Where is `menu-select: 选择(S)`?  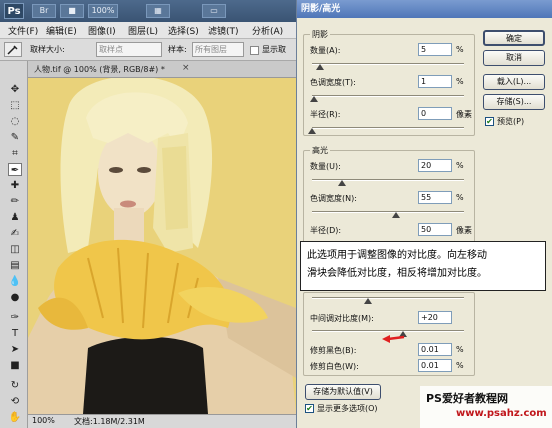
menu-select: 选择(S) is located at coordinates (183, 30).